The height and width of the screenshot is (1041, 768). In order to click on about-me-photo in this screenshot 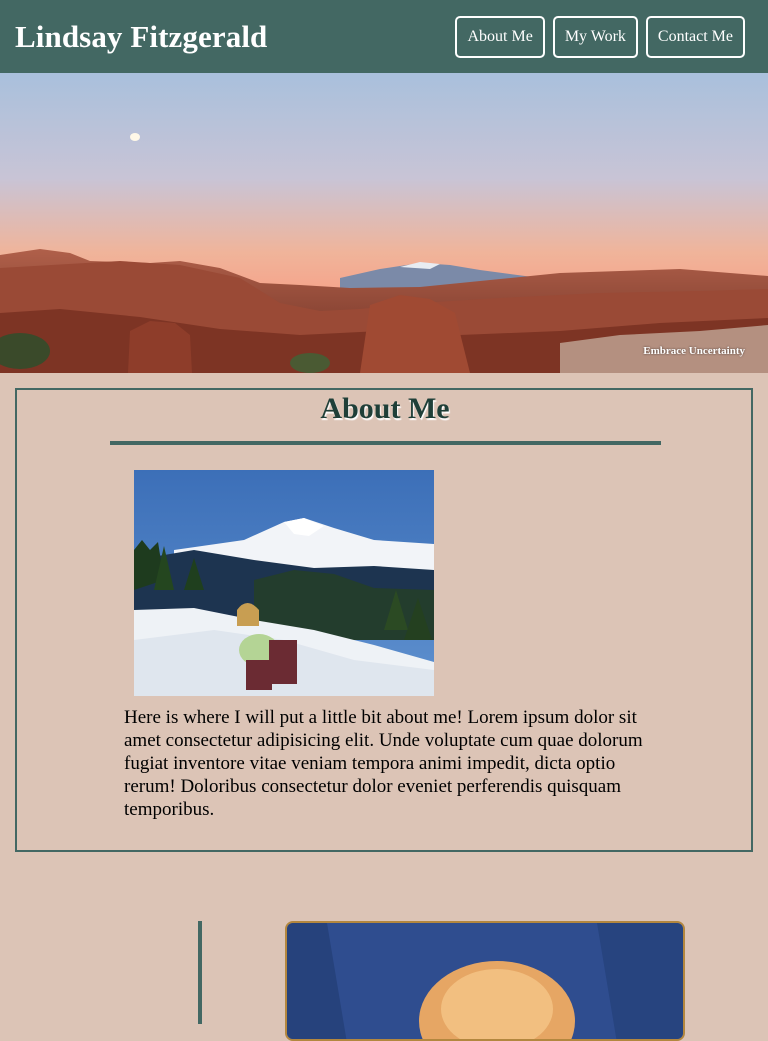, I will do `click(284, 583)`.